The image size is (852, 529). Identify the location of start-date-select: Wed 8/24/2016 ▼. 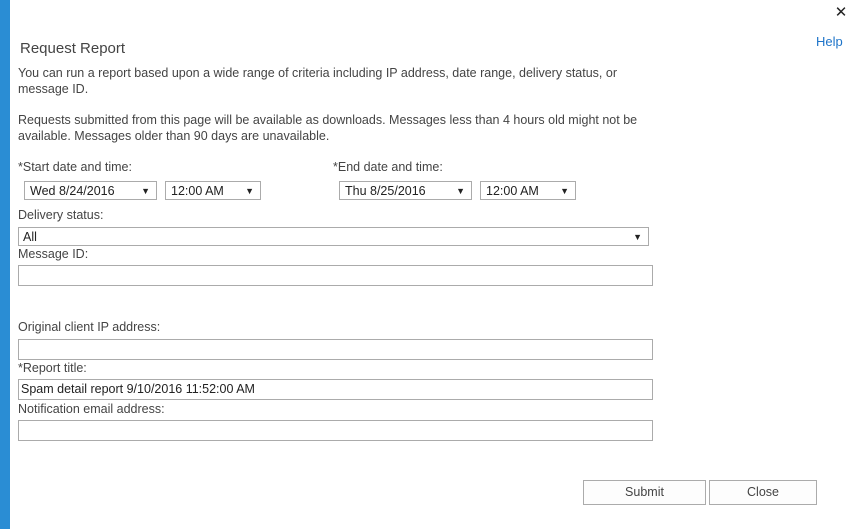
(90, 190).